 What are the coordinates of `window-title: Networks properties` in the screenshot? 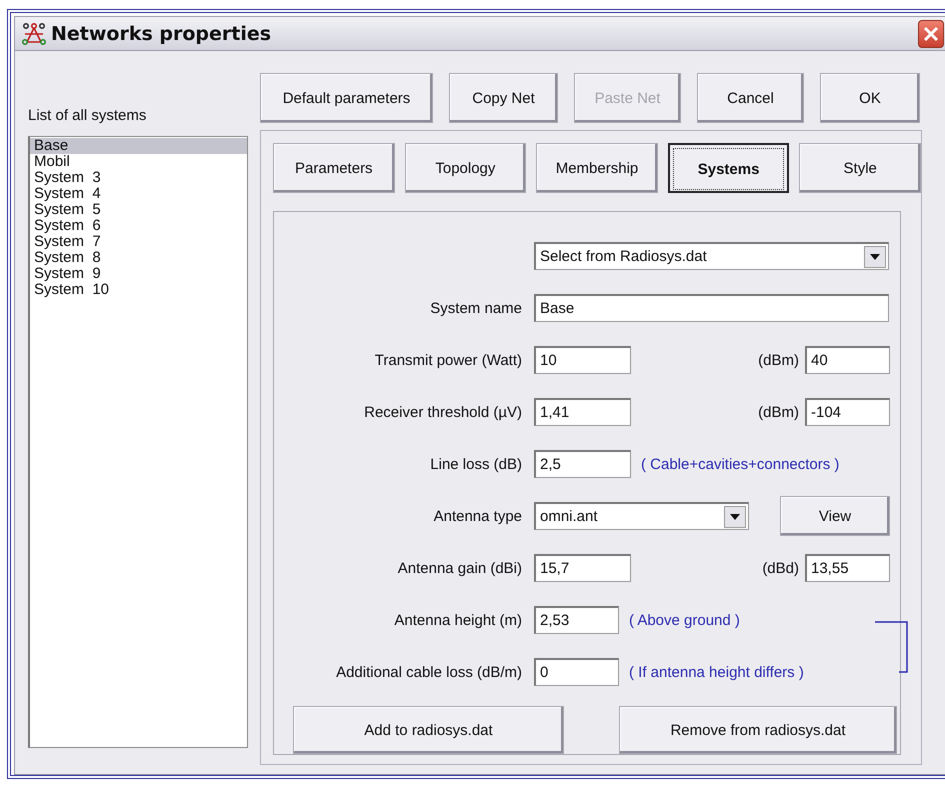 It's located at (161, 33).